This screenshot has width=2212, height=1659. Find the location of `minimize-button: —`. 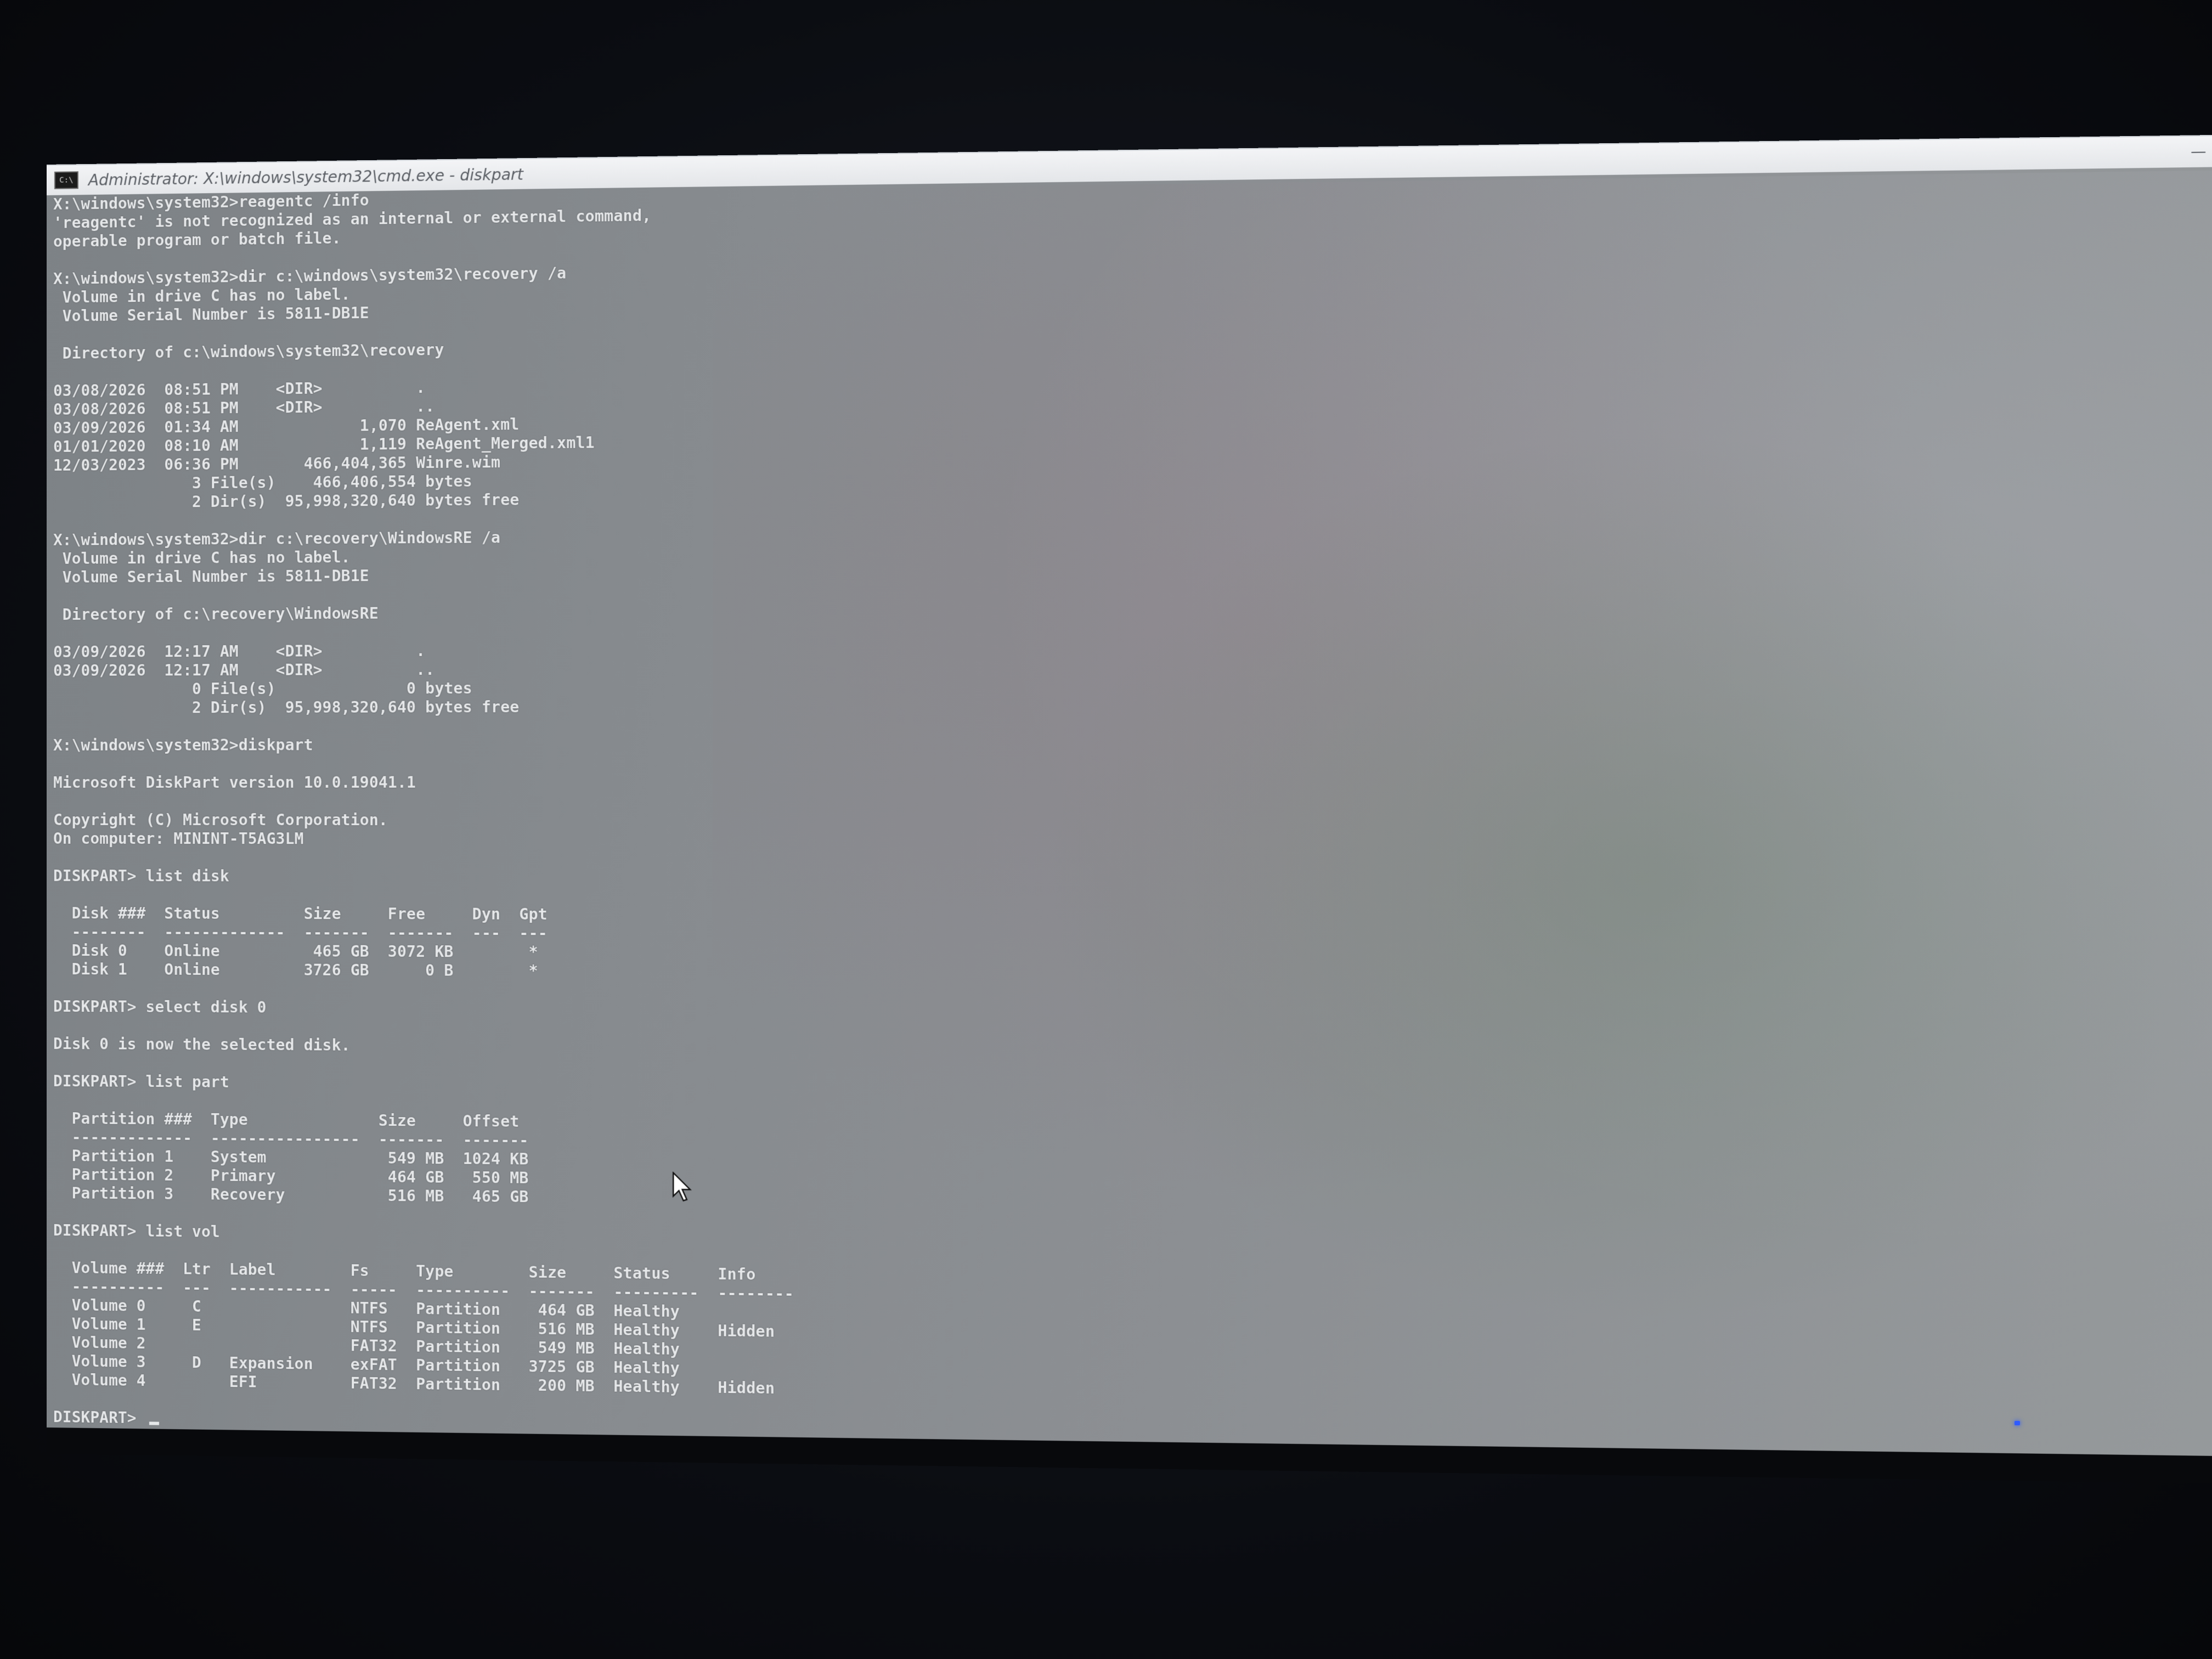

minimize-button: — is located at coordinates (2194, 152).